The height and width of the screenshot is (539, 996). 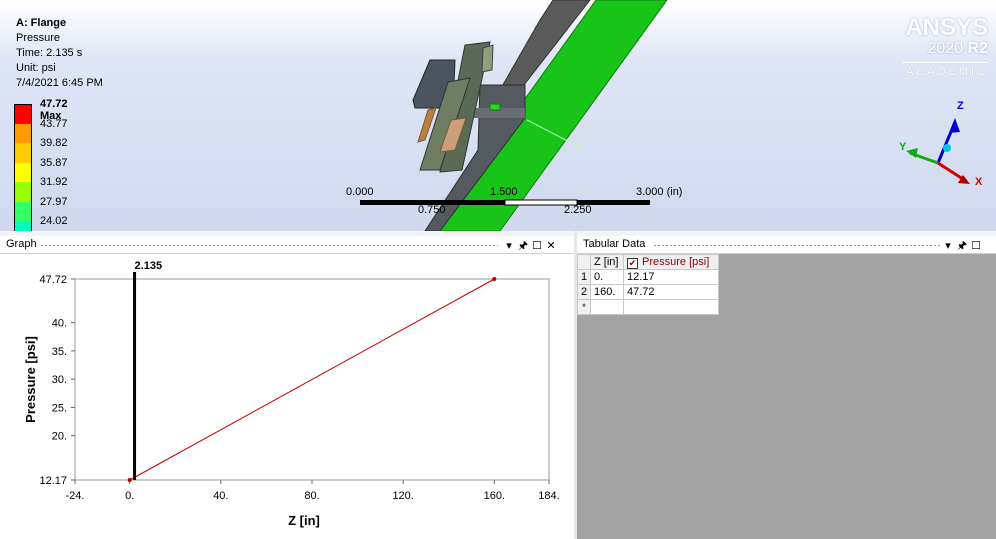 What do you see at coordinates (946, 72) in the screenshot?
I see `logo-edition: ACADEMIC` at bounding box center [946, 72].